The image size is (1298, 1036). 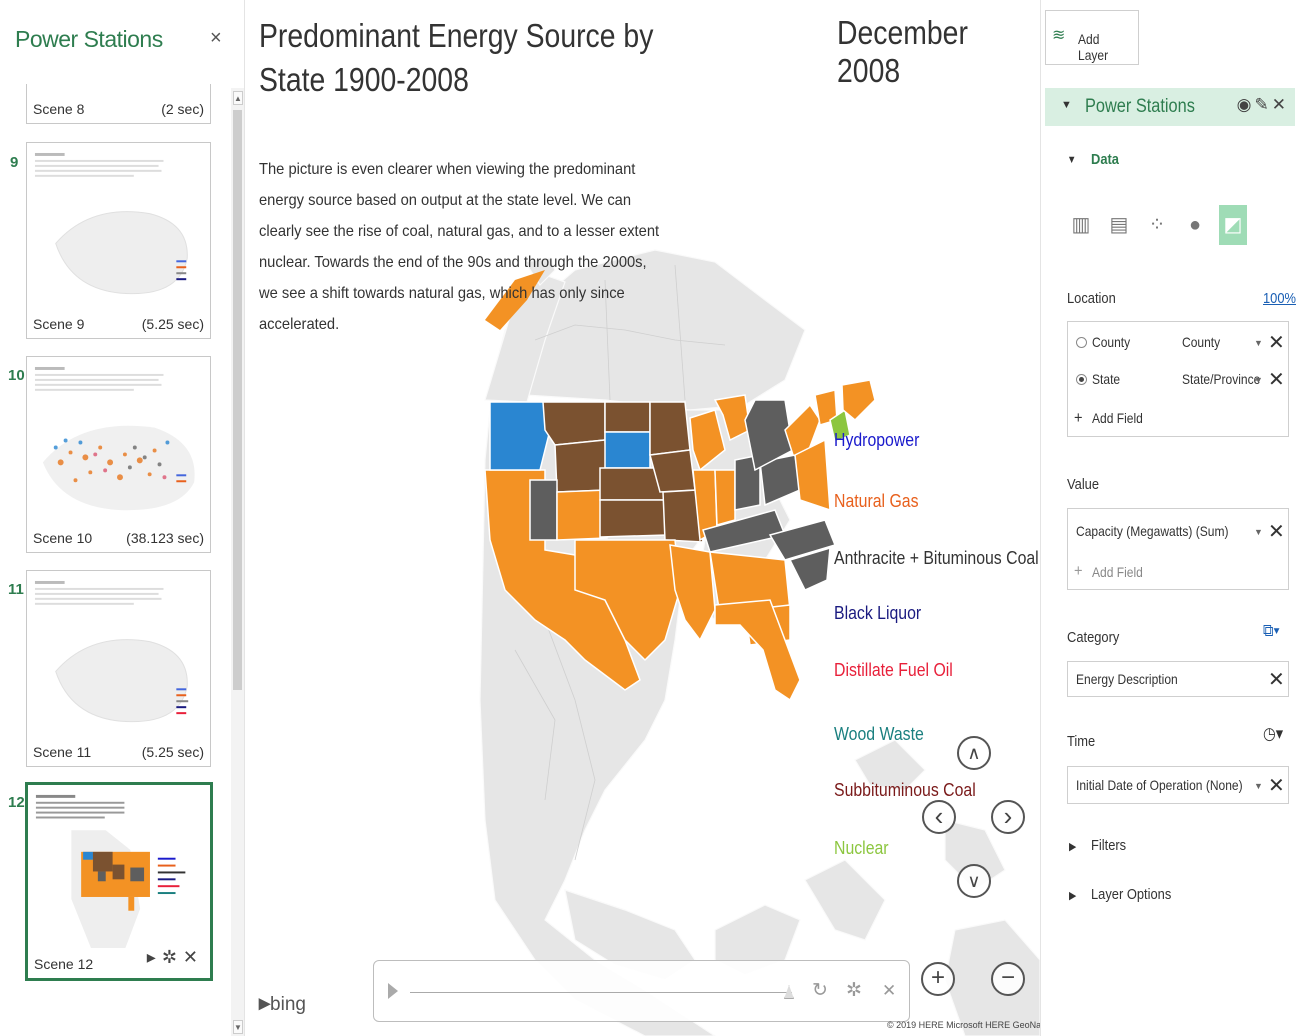 I want to click on clustered-column-icon: ▤, so click(x=1119, y=225).